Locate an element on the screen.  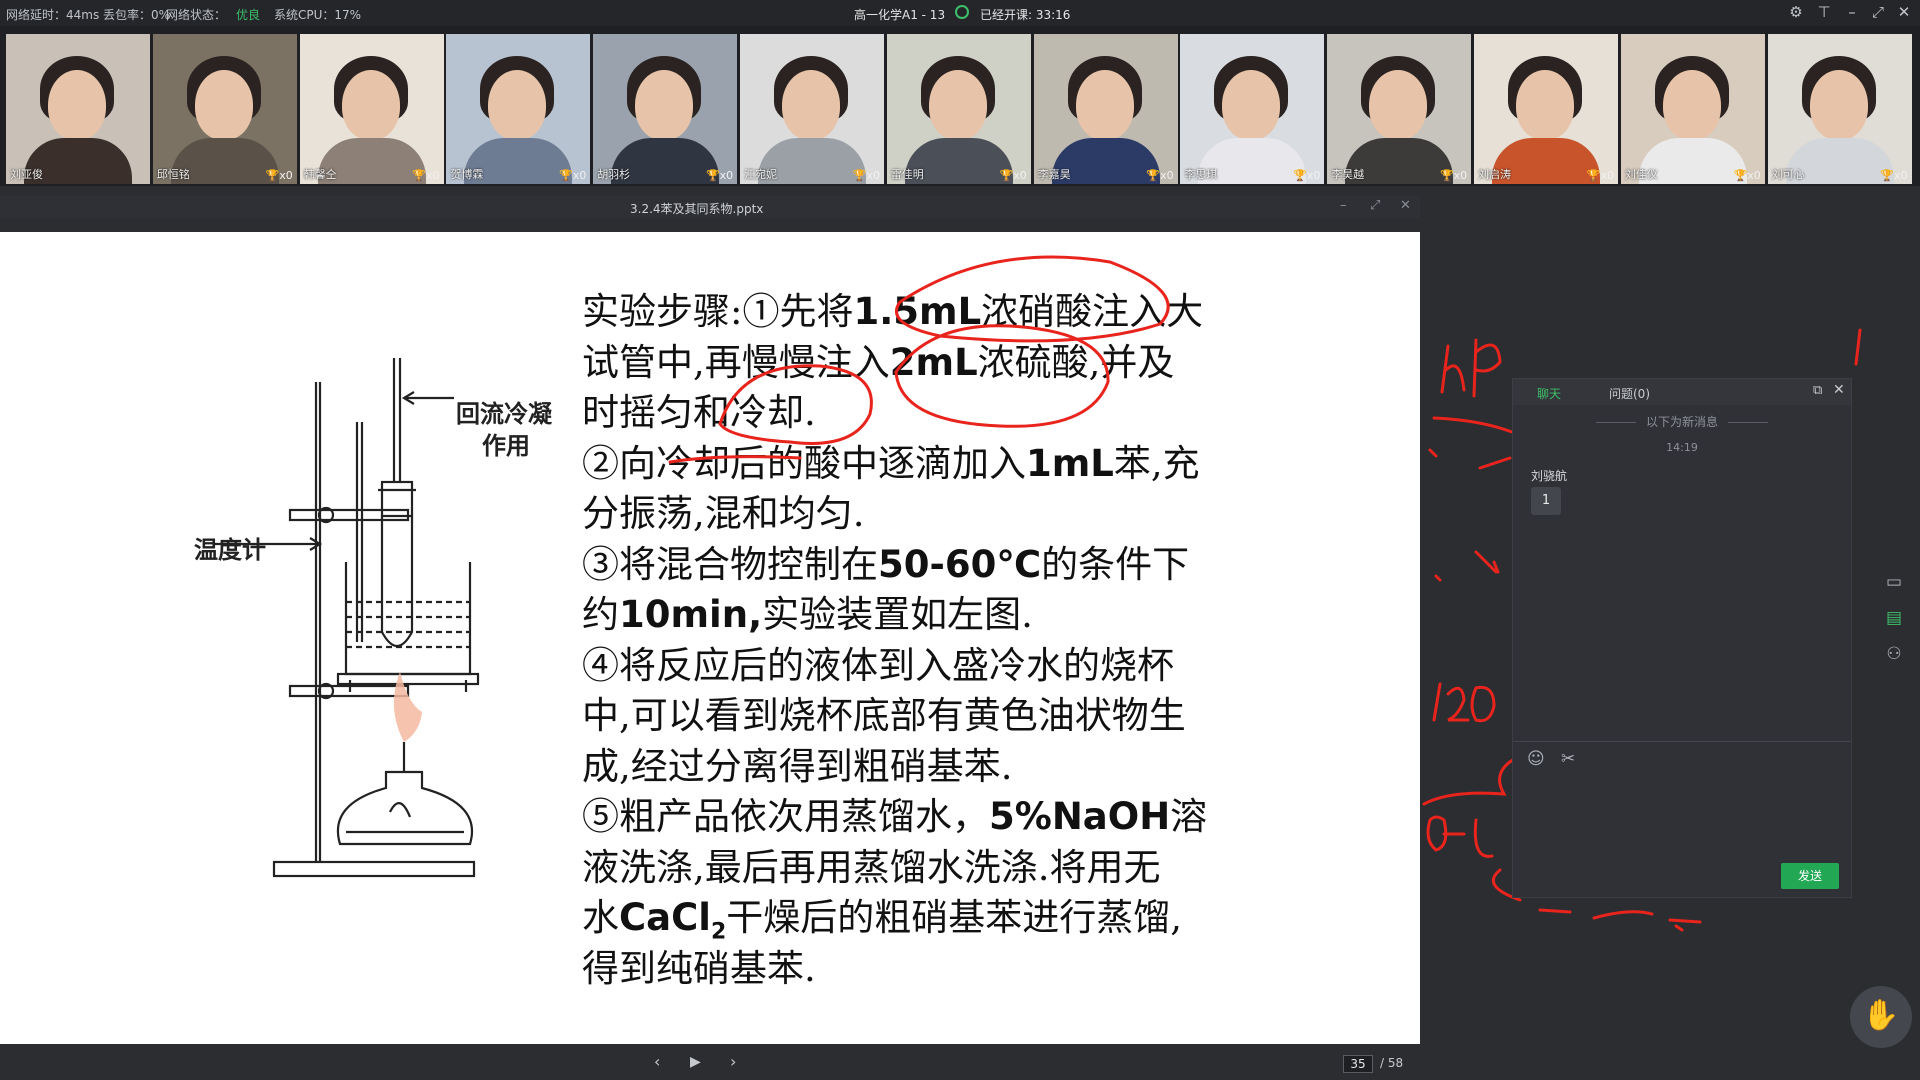
send-button: 发送 is located at coordinates (1810, 876).